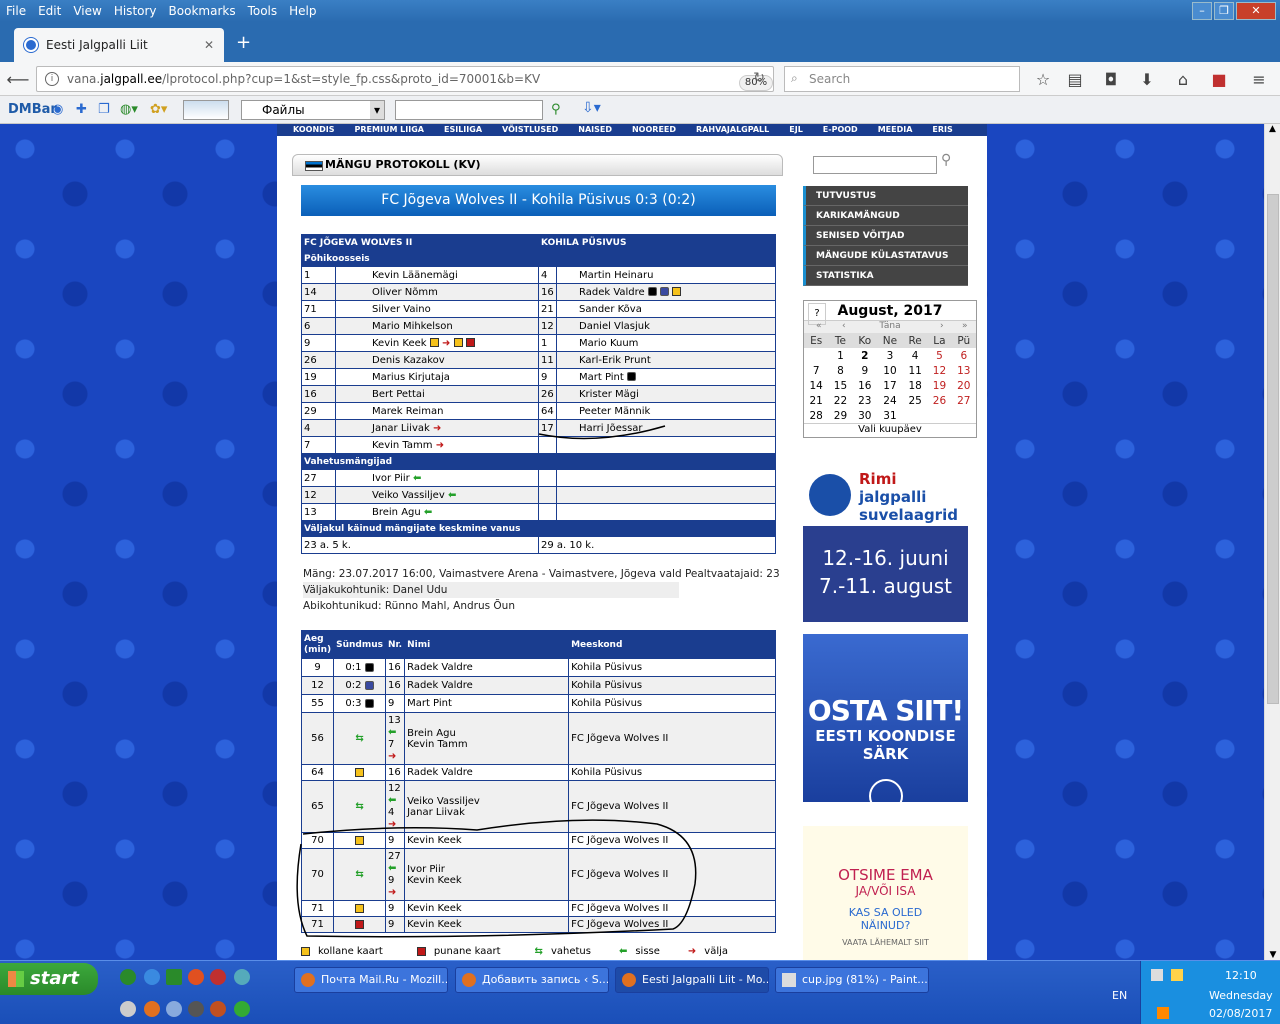  Describe the element at coordinates (591, 108) in the screenshot. I see `download-arrow-icon: ⇩▾` at that location.